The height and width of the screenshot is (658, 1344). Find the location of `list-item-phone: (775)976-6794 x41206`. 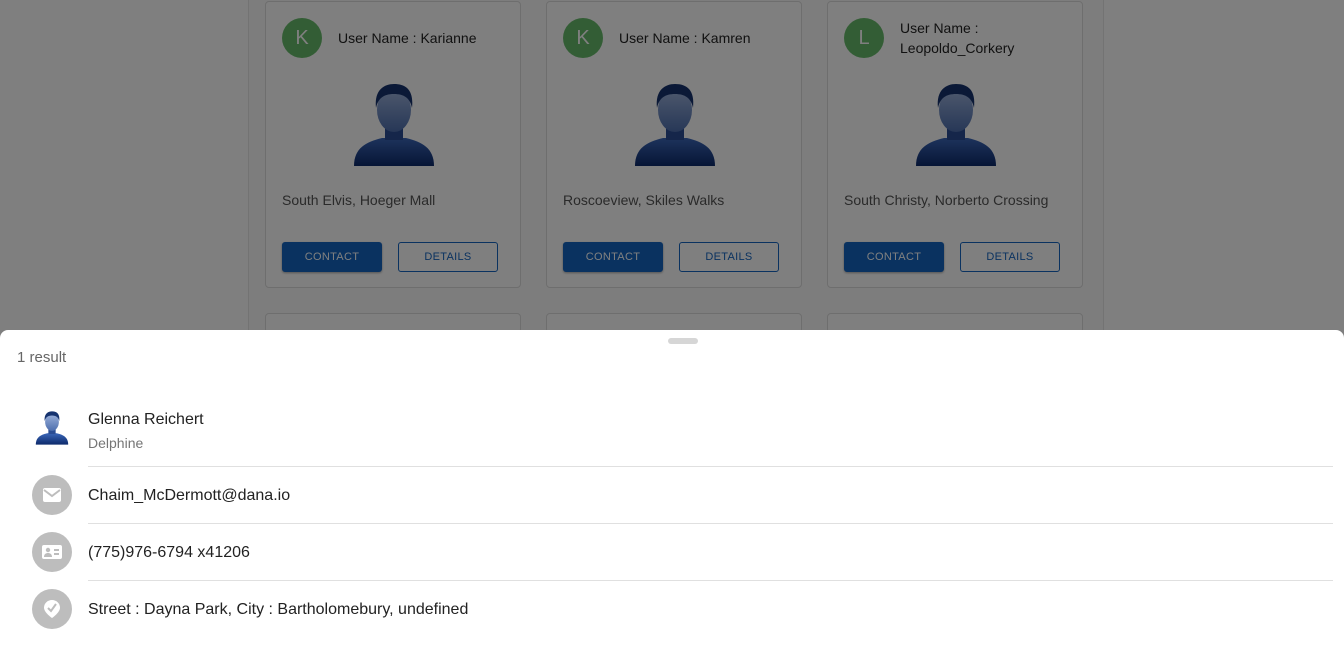

list-item-phone: (775)976-6794 x41206 is located at coordinates (682, 552).